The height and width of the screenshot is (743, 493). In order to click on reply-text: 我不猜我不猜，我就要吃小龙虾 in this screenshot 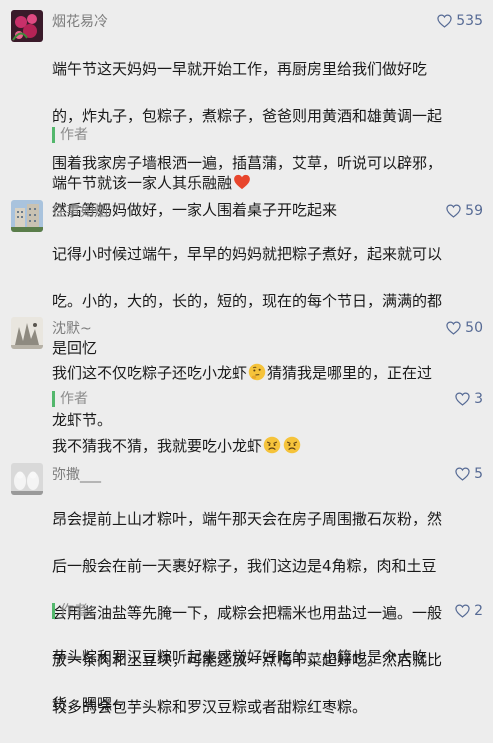, I will do `click(268, 434)`.